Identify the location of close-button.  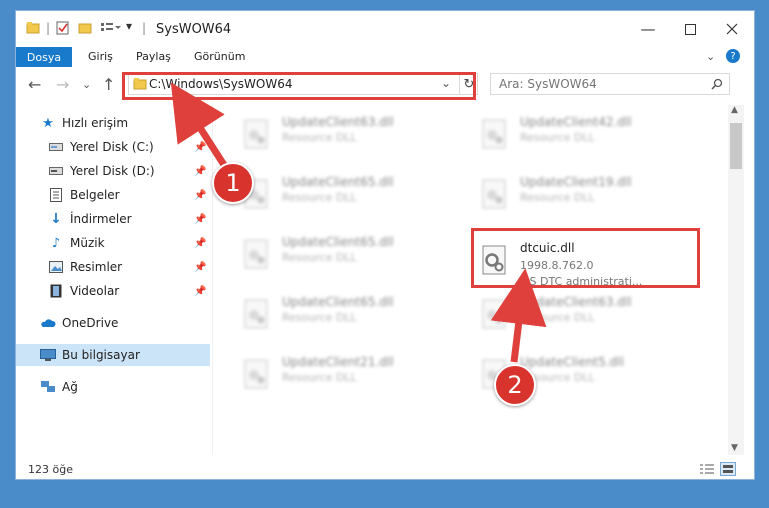
(732, 29).